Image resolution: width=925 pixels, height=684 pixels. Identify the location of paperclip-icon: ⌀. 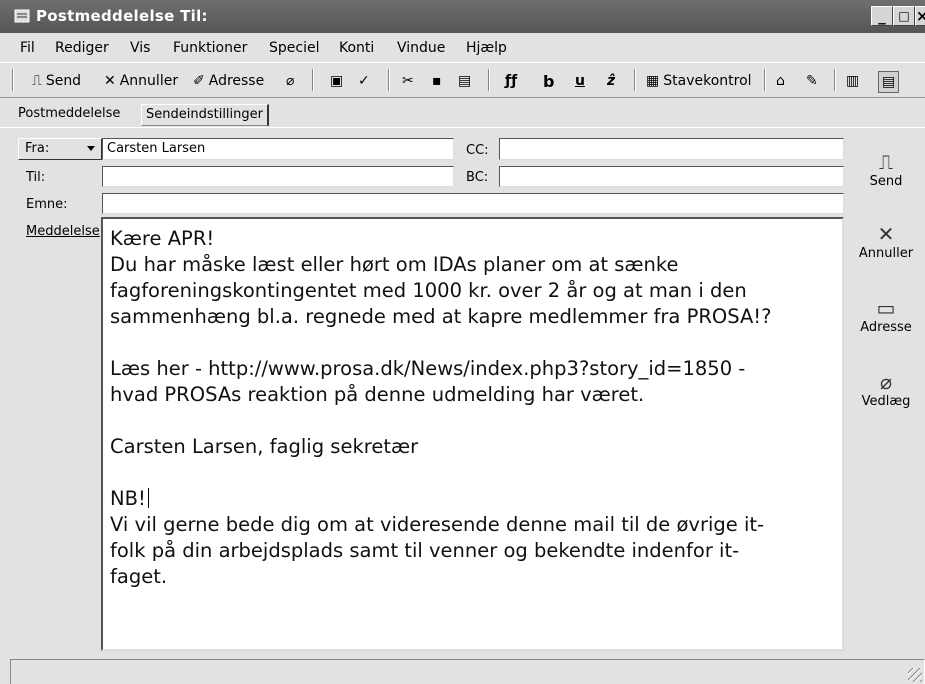
(290, 81).